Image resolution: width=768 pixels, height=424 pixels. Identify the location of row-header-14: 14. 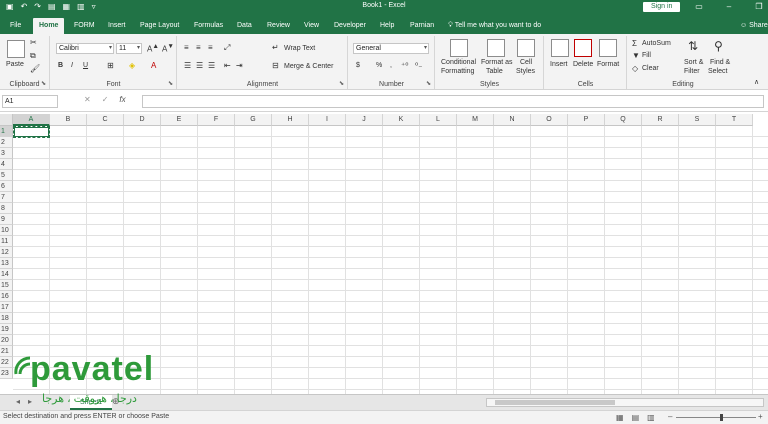
(6, 274).